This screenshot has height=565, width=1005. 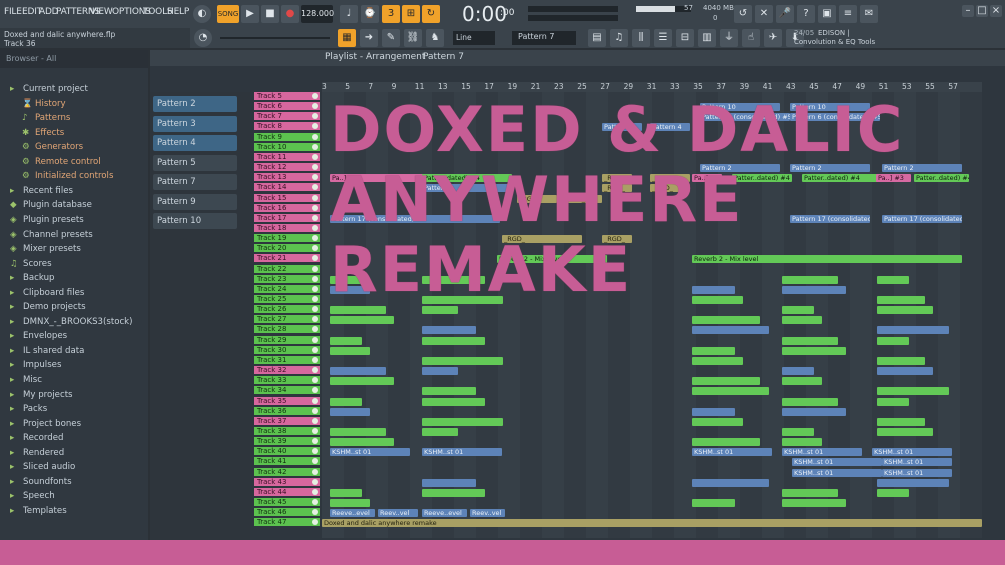 What do you see at coordinates (71, 324) in the screenshot?
I see `browser-item: ▸ DMNX_-_BROOKS3(stock)` at bounding box center [71, 324].